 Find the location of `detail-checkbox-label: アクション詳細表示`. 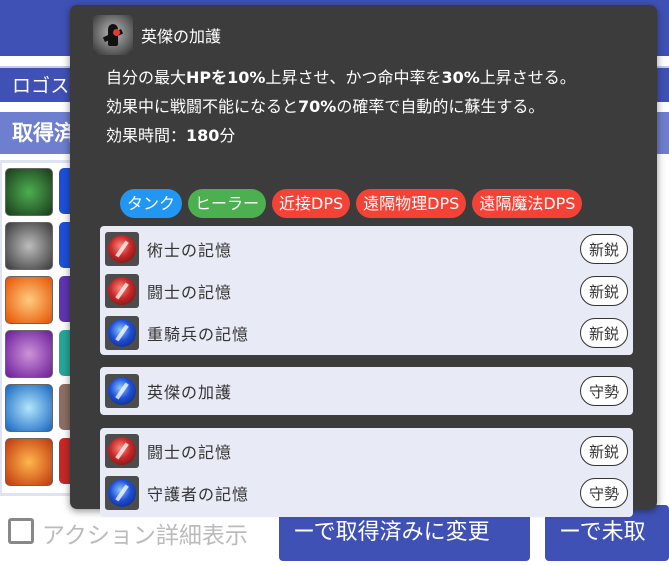

detail-checkbox-label: アクション詳細表示 is located at coordinates (145, 536).